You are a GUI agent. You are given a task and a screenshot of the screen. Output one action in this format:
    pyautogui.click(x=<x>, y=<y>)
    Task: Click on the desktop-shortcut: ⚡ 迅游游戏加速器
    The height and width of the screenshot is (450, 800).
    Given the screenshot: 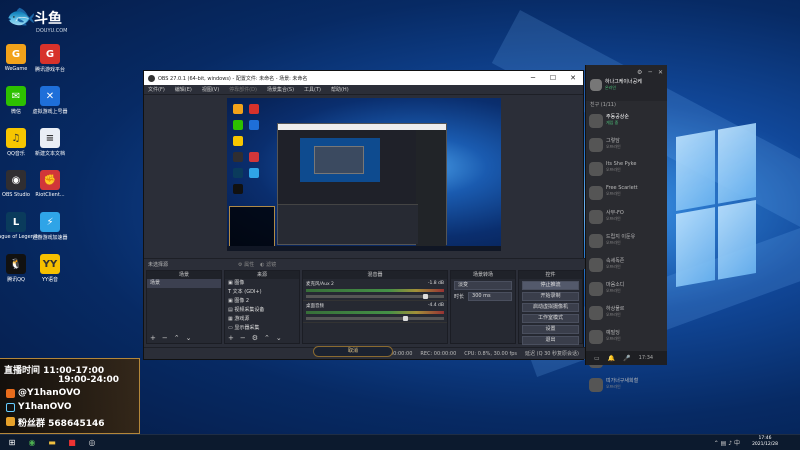 What is the action you would take?
    pyautogui.click(x=50, y=226)
    